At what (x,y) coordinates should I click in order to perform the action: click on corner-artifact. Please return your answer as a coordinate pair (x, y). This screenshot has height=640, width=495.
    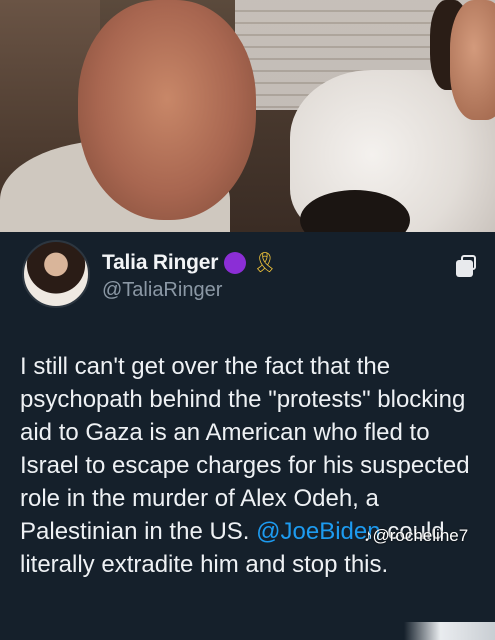
    Looking at the image, I should click on (449, 631).